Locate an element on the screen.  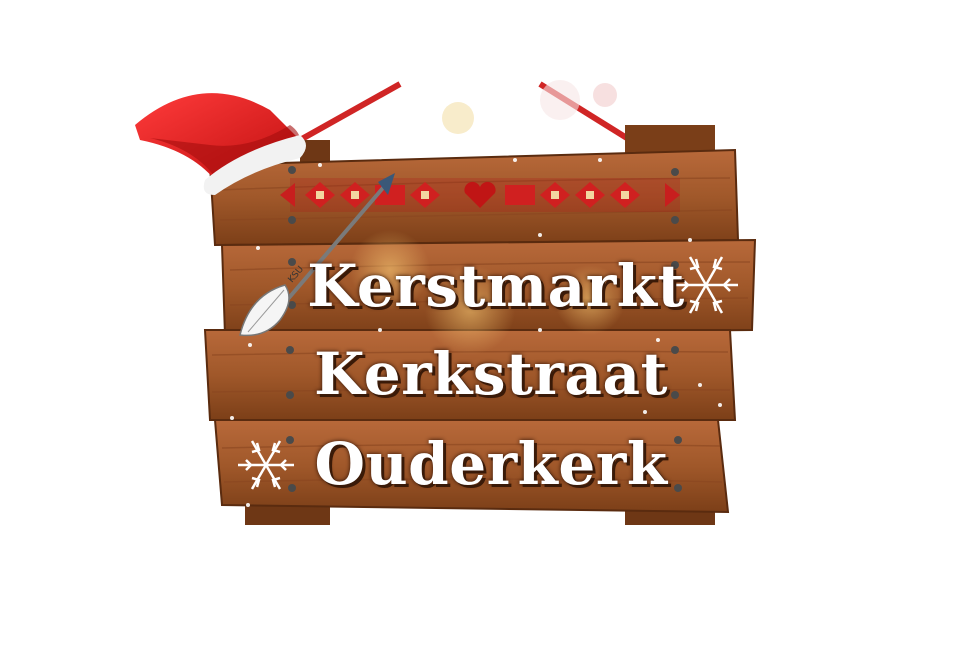
sign-line-2: Kerkstraat is located at coordinates (491, 374).